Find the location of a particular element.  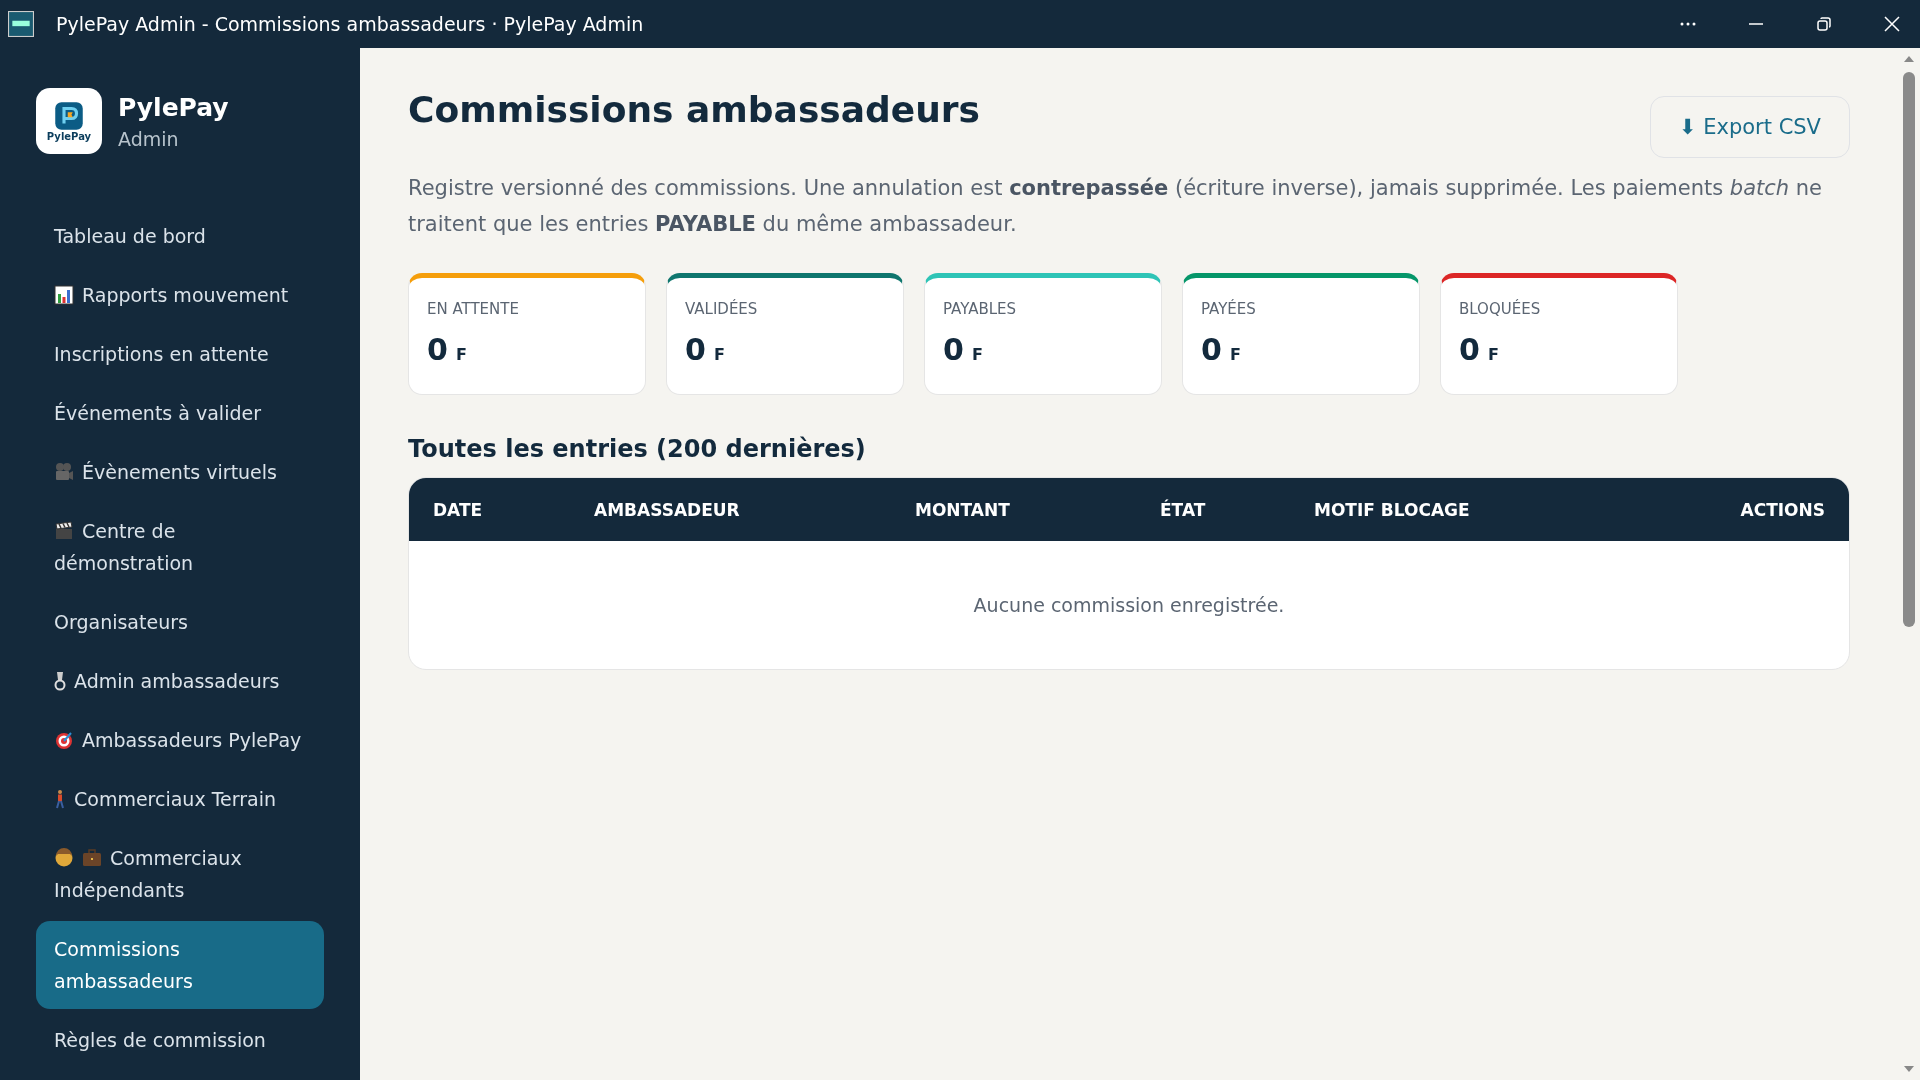

column-header: AMBASSADEUR is located at coordinates (667, 509).